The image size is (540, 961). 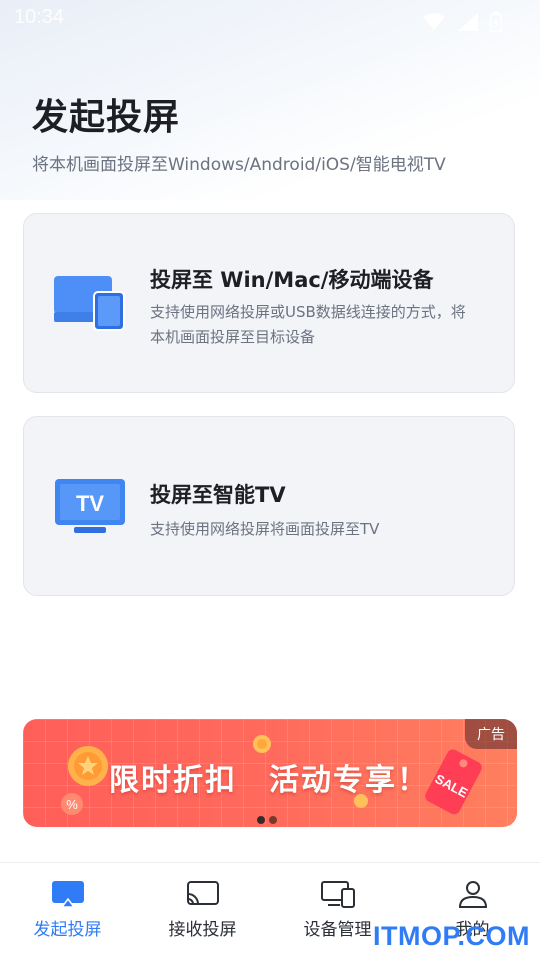 I want to click on tv-icon-label: TV, so click(x=90, y=503).